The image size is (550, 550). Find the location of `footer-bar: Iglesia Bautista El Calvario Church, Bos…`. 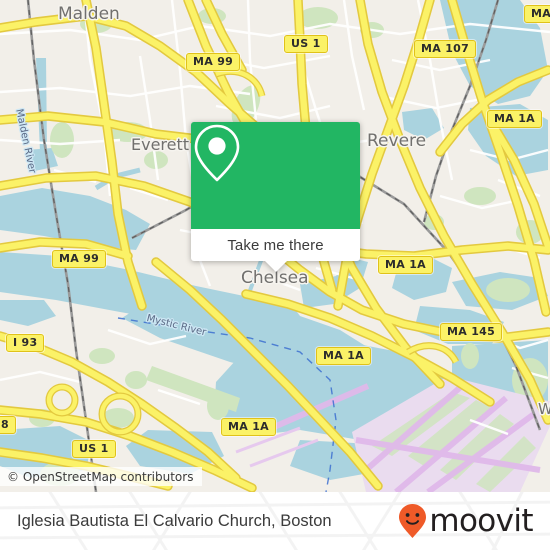

footer-bar: Iglesia Bautista El Calvario Church, Bos… is located at coordinates (275, 521).